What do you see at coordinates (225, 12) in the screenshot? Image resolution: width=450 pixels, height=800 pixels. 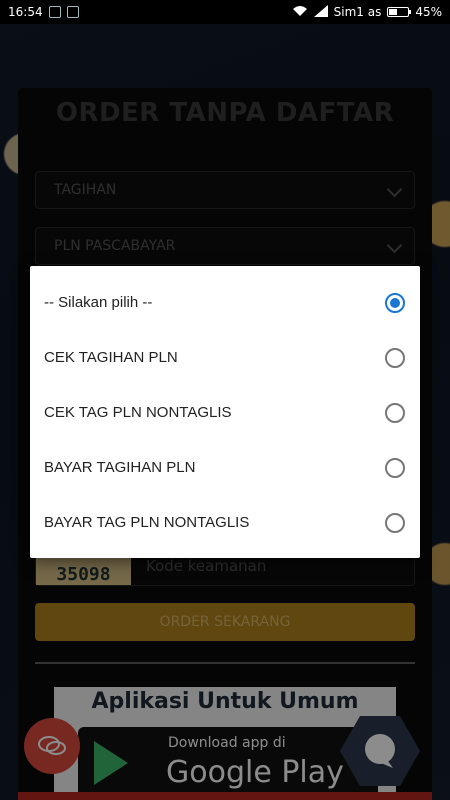 I see `status-bar: 16:54 Sim1 as 45%` at bounding box center [225, 12].